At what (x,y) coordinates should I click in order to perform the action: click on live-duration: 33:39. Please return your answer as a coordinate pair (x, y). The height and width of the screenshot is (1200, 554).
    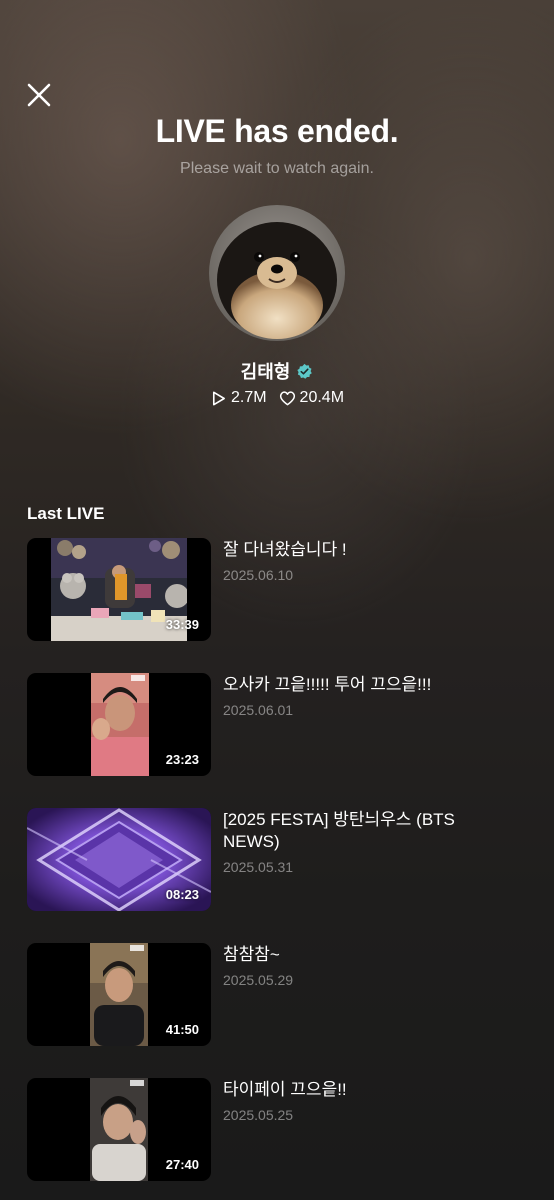
    Looking at the image, I should click on (182, 624).